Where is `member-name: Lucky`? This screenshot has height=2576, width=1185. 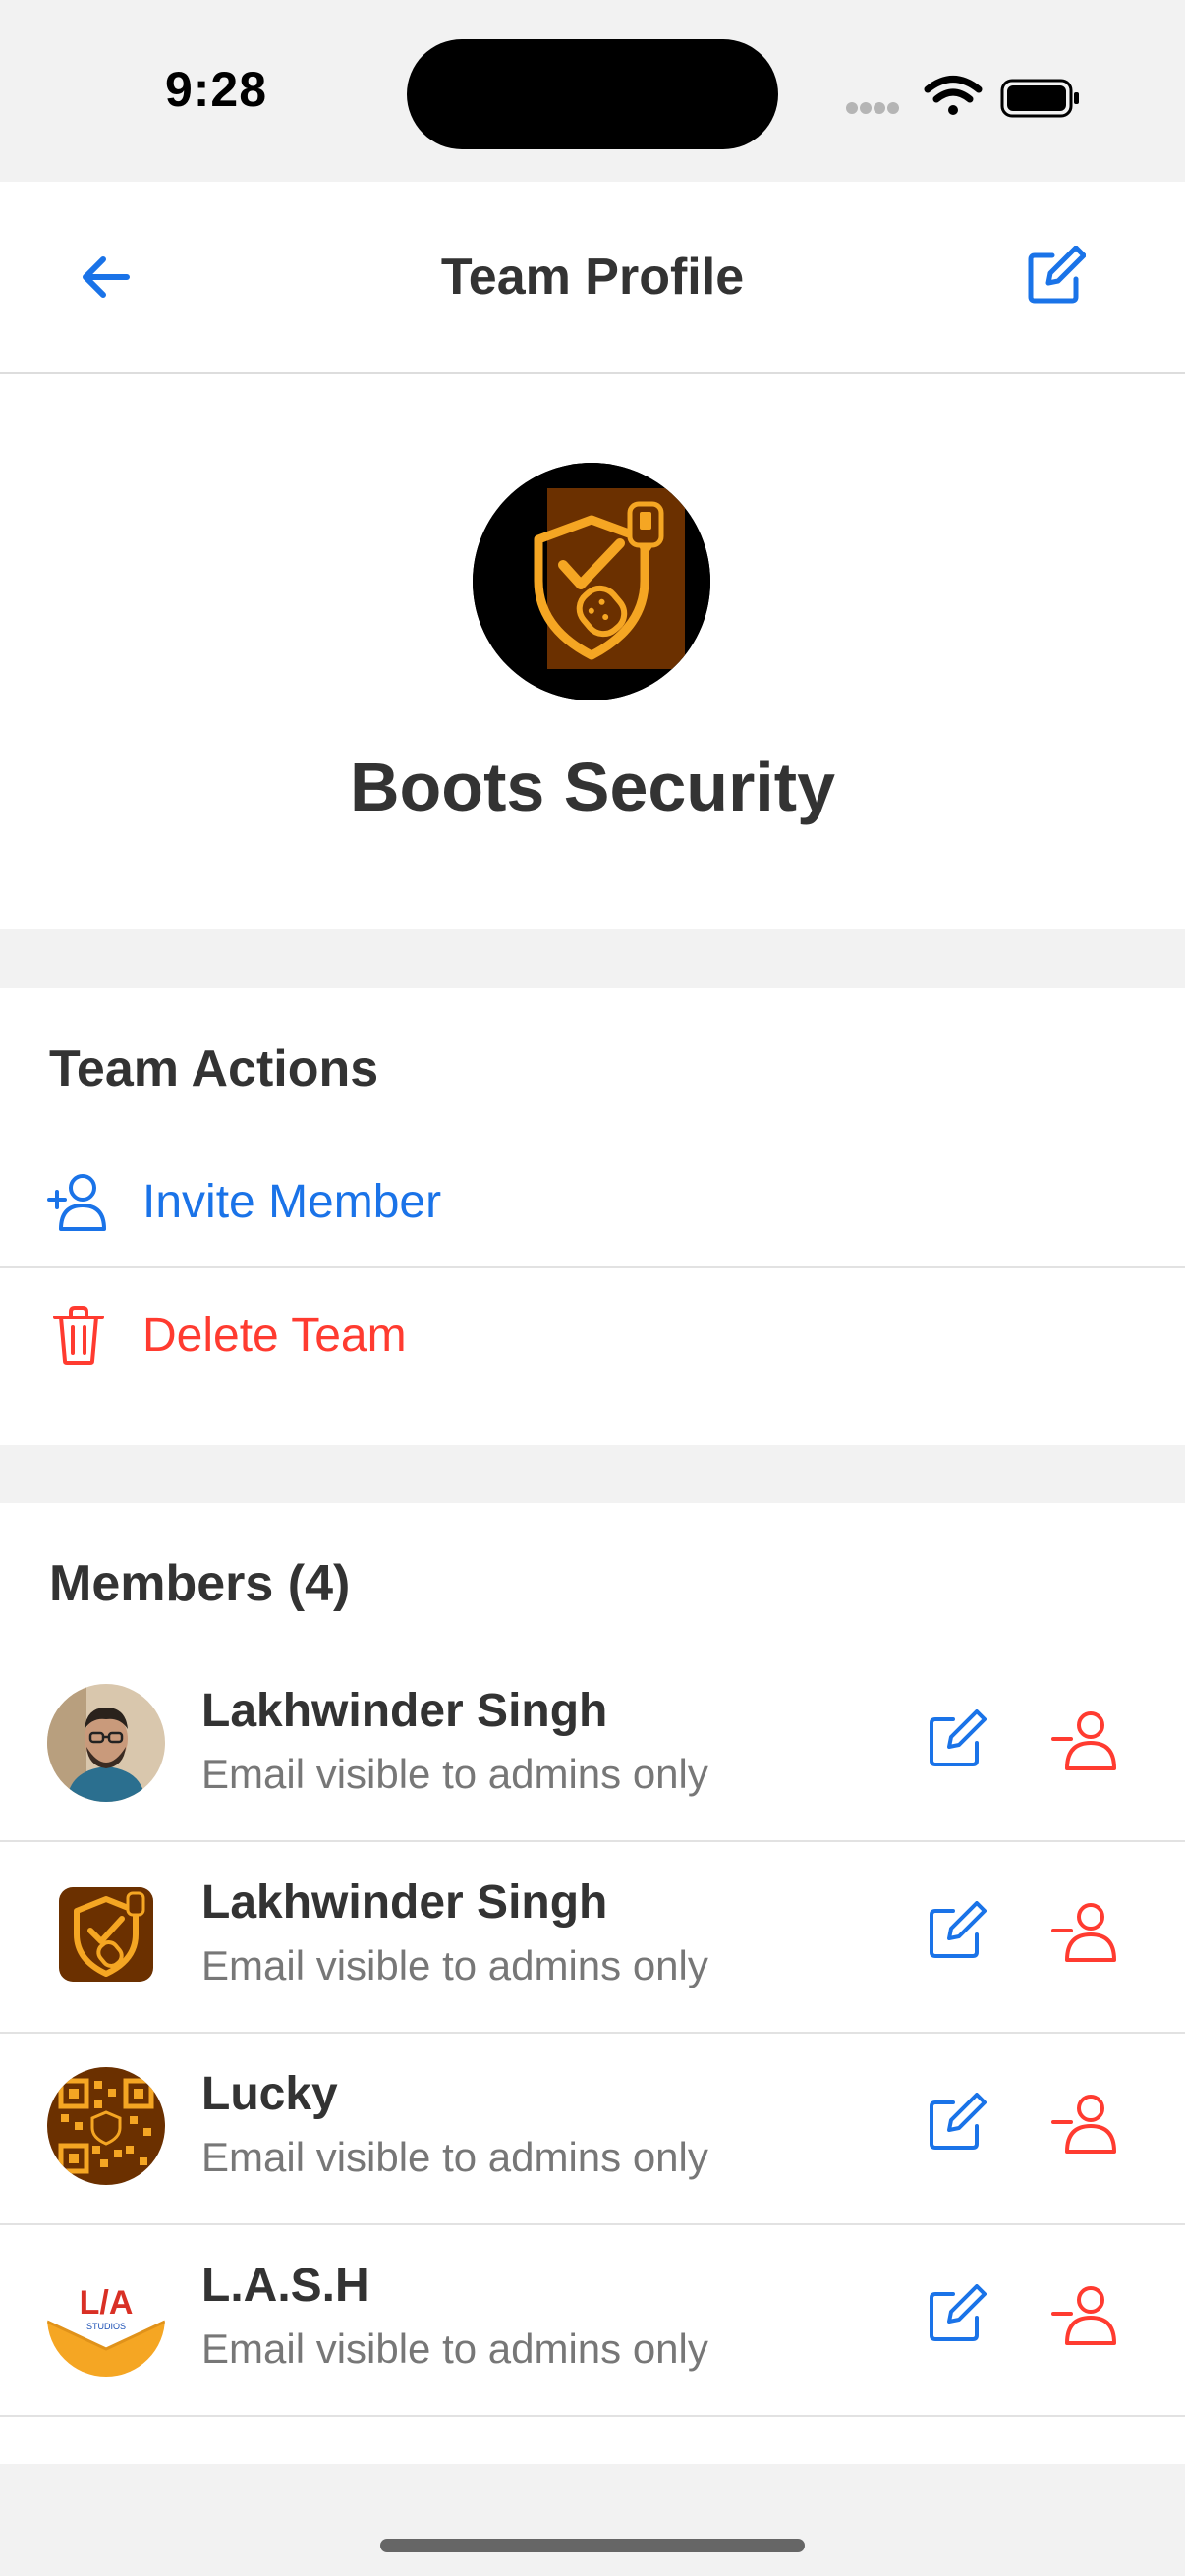
member-name: Lucky is located at coordinates (269, 2094).